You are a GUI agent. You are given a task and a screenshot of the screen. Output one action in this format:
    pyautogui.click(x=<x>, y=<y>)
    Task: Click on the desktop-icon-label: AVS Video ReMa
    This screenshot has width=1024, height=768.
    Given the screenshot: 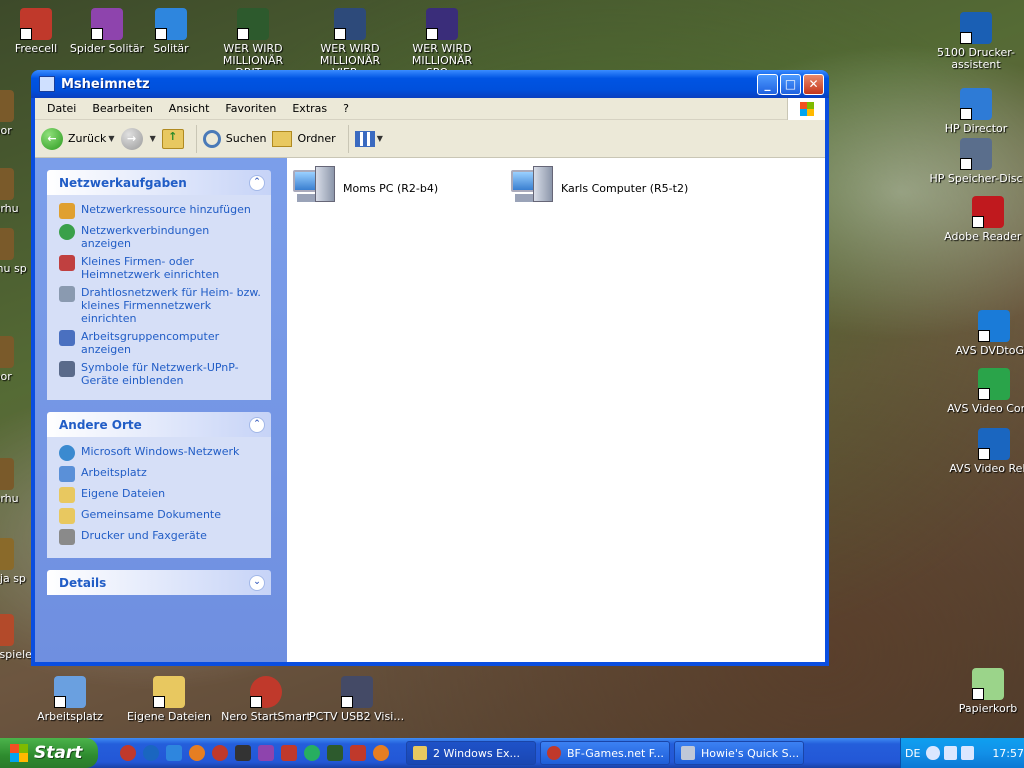 What is the action you would take?
    pyautogui.click(x=986, y=469)
    